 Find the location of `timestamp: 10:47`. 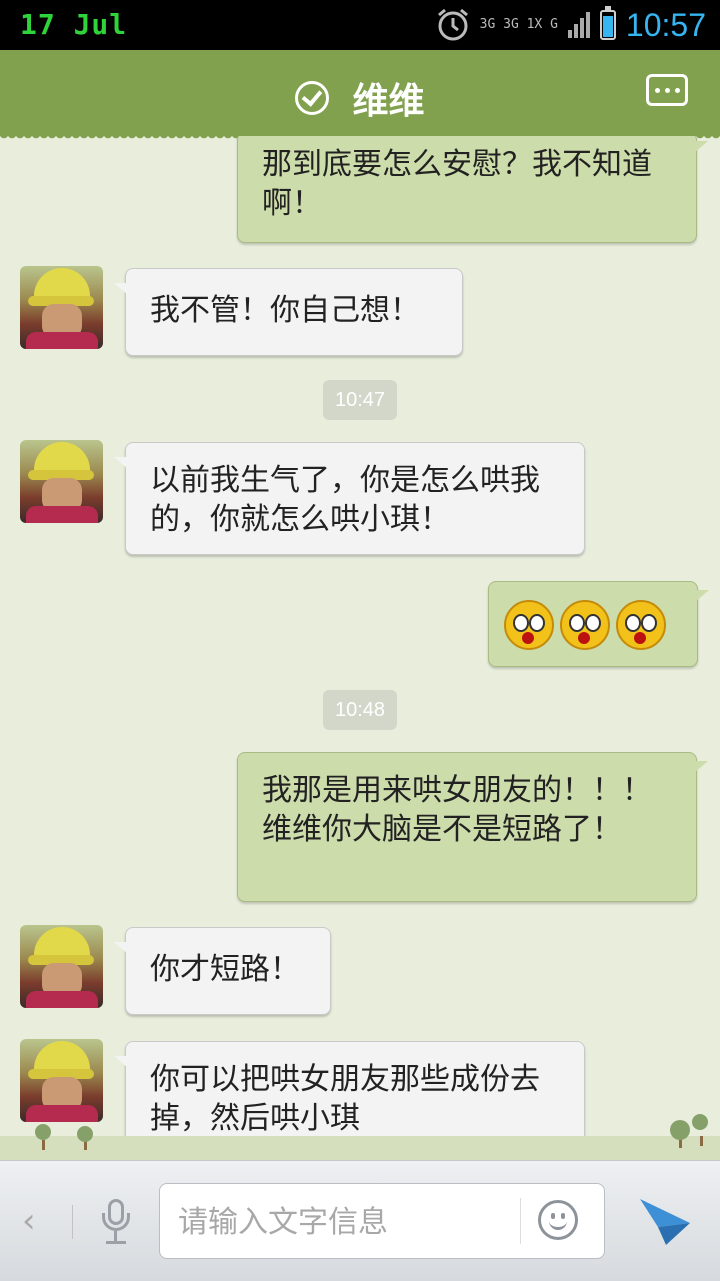

timestamp: 10:47 is located at coordinates (360, 400).